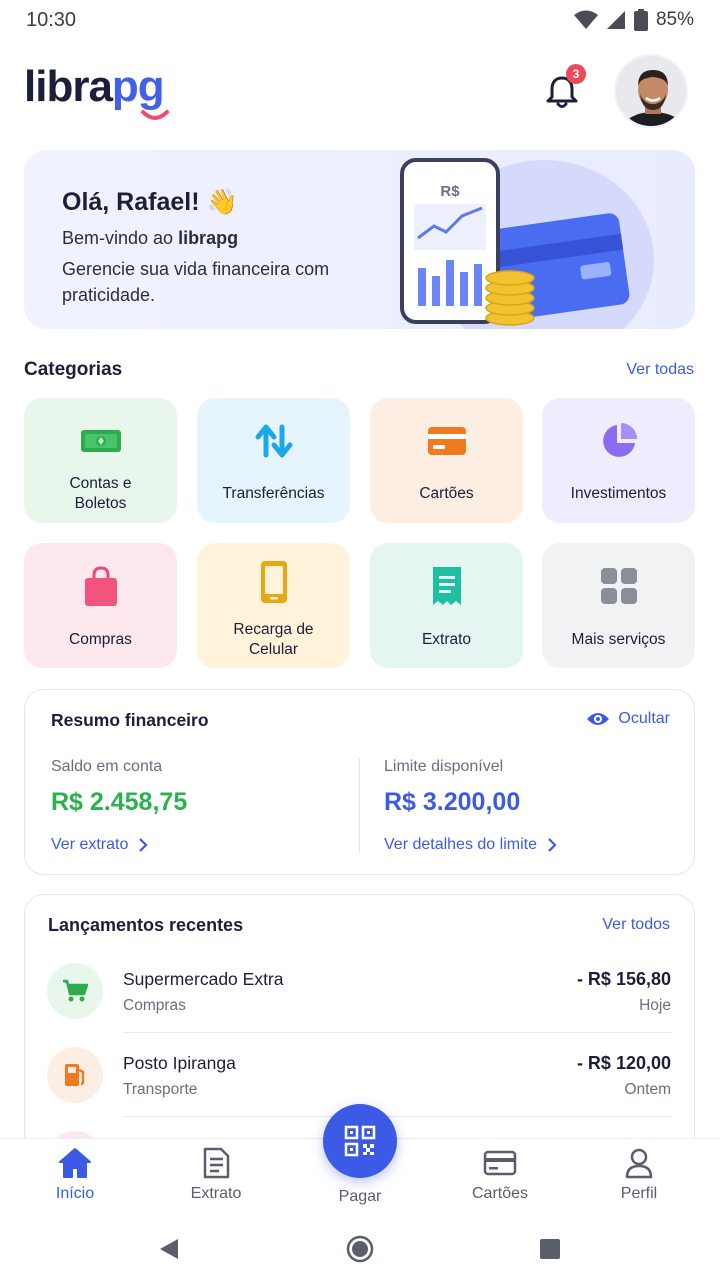  What do you see at coordinates (101, 586) in the screenshot?
I see `shopping-bag-icon` at bounding box center [101, 586].